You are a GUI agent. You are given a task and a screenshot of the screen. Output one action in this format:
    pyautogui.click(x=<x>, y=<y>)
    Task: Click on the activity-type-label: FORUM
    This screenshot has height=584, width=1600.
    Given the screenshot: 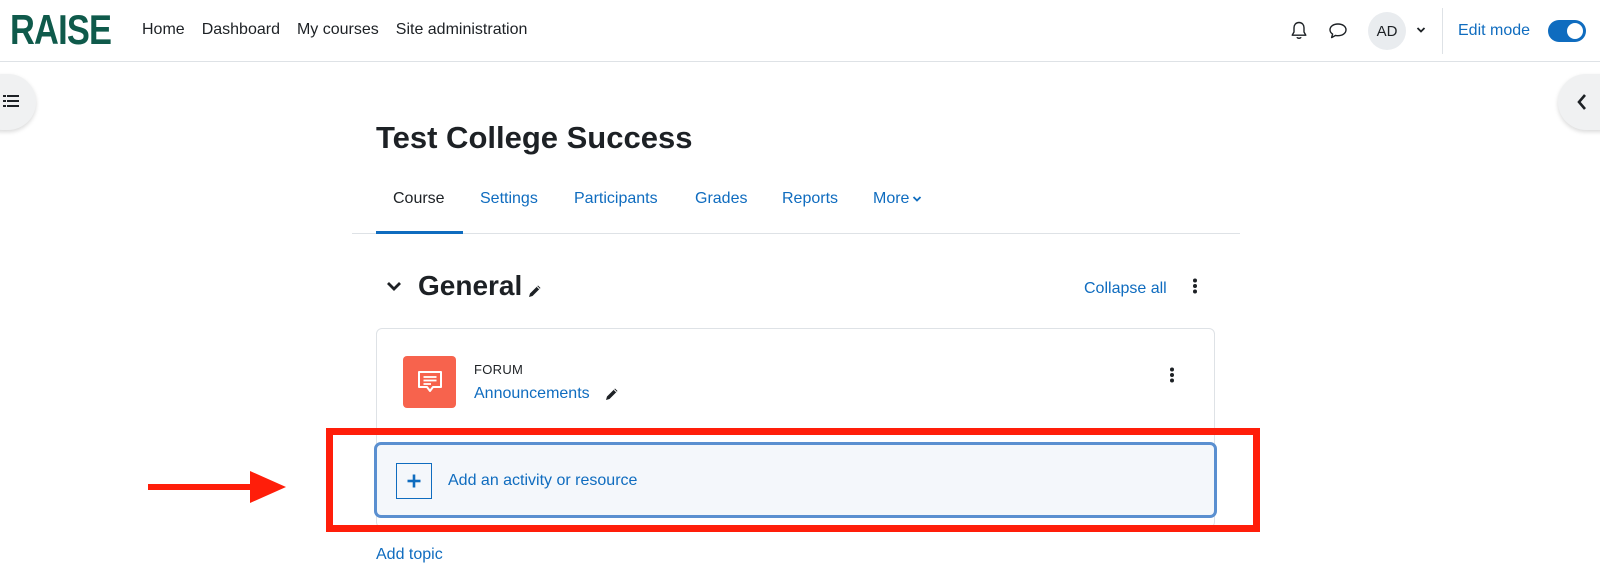 What is the action you would take?
    pyautogui.click(x=499, y=369)
    